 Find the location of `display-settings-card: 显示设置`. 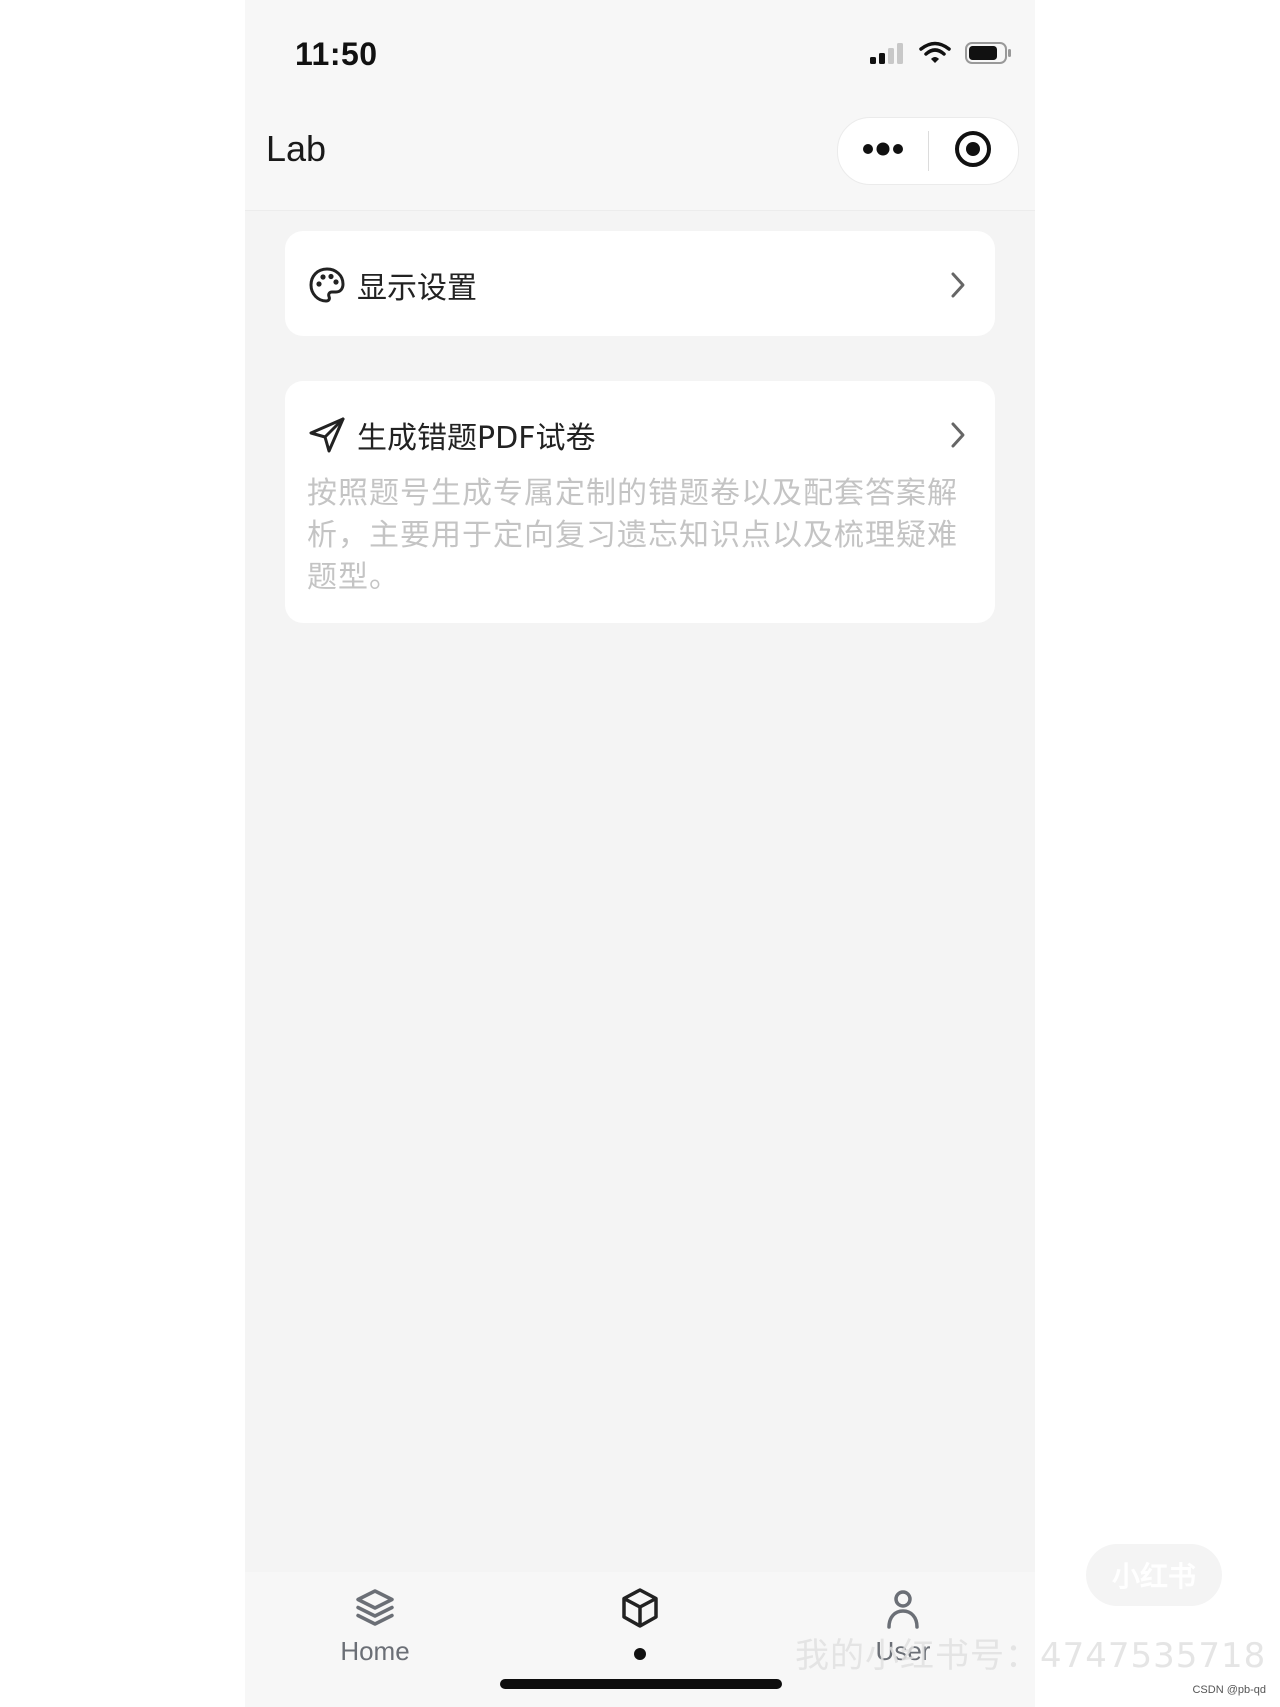

display-settings-card: 显示设置 is located at coordinates (640, 283).